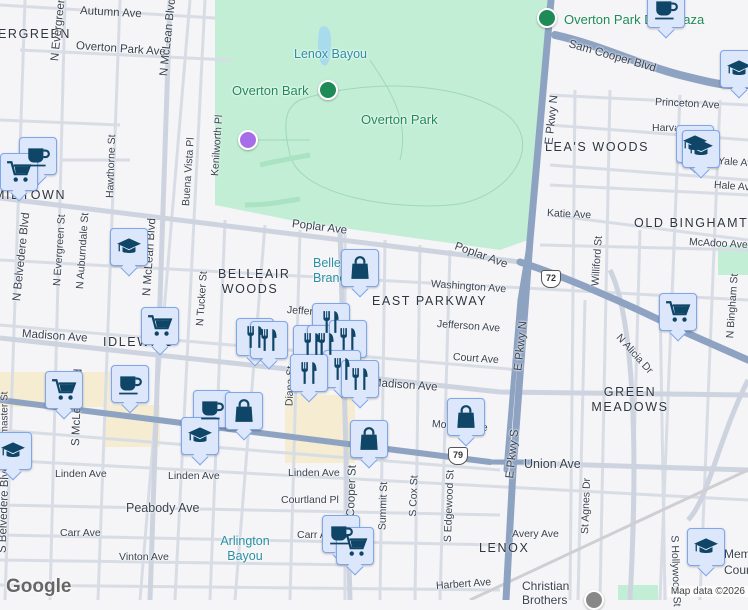 Image resolution: width=748 pixels, height=610 pixels. I want to click on street-label: Vinton Ave, so click(144, 557).